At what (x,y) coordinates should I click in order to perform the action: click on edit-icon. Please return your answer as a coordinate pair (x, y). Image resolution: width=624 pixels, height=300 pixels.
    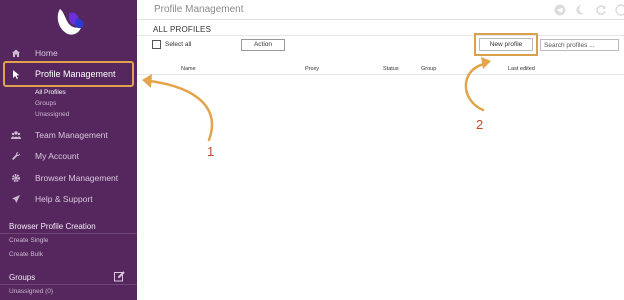
    Looking at the image, I should click on (119, 276).